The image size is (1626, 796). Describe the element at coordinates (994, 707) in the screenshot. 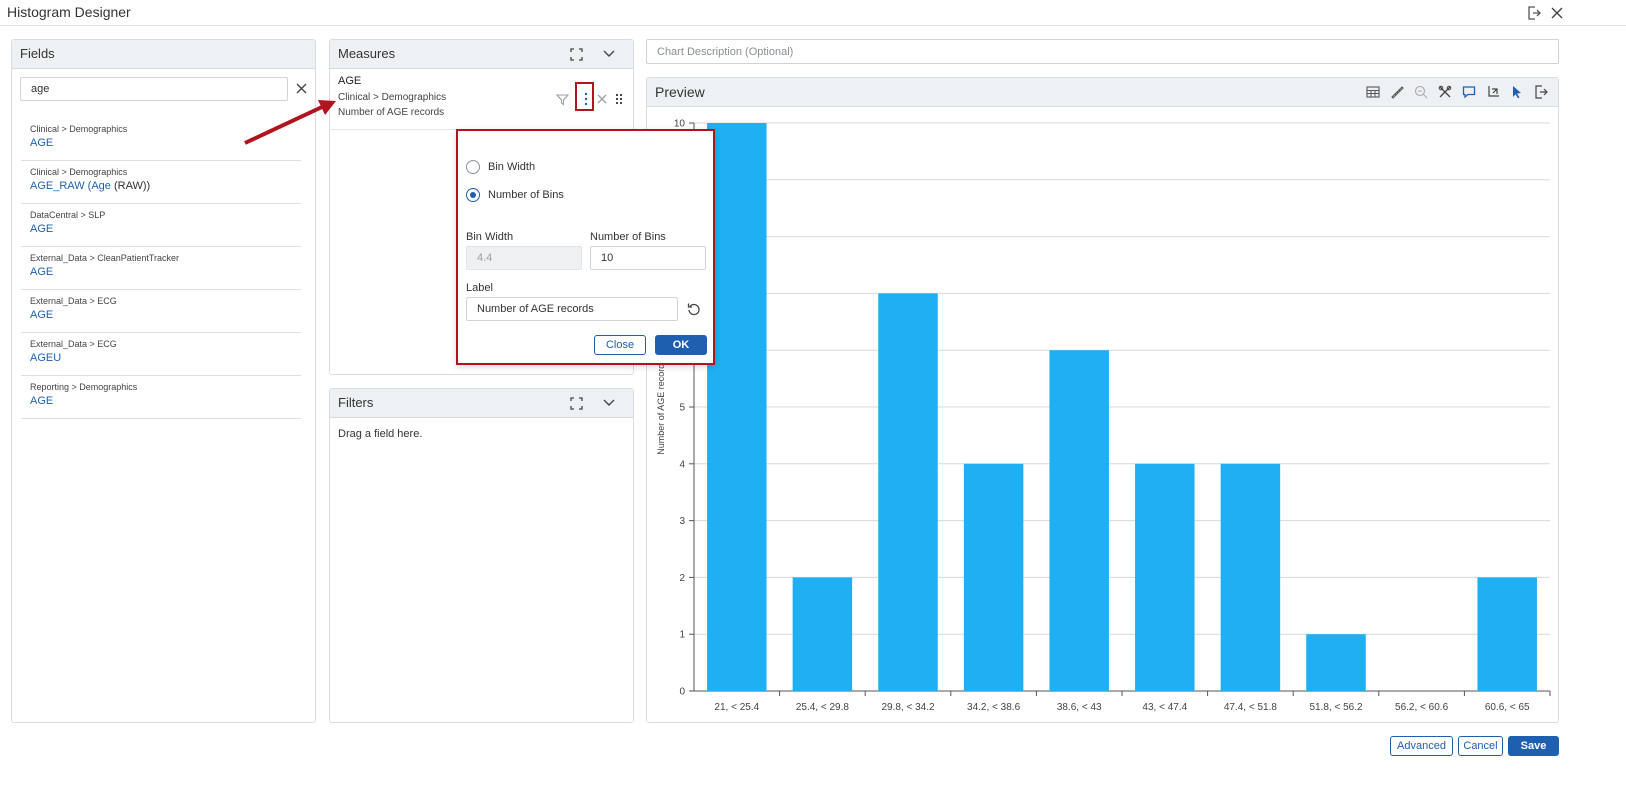

I see `x-tick-label: 34.2, < 38.6` at that location.